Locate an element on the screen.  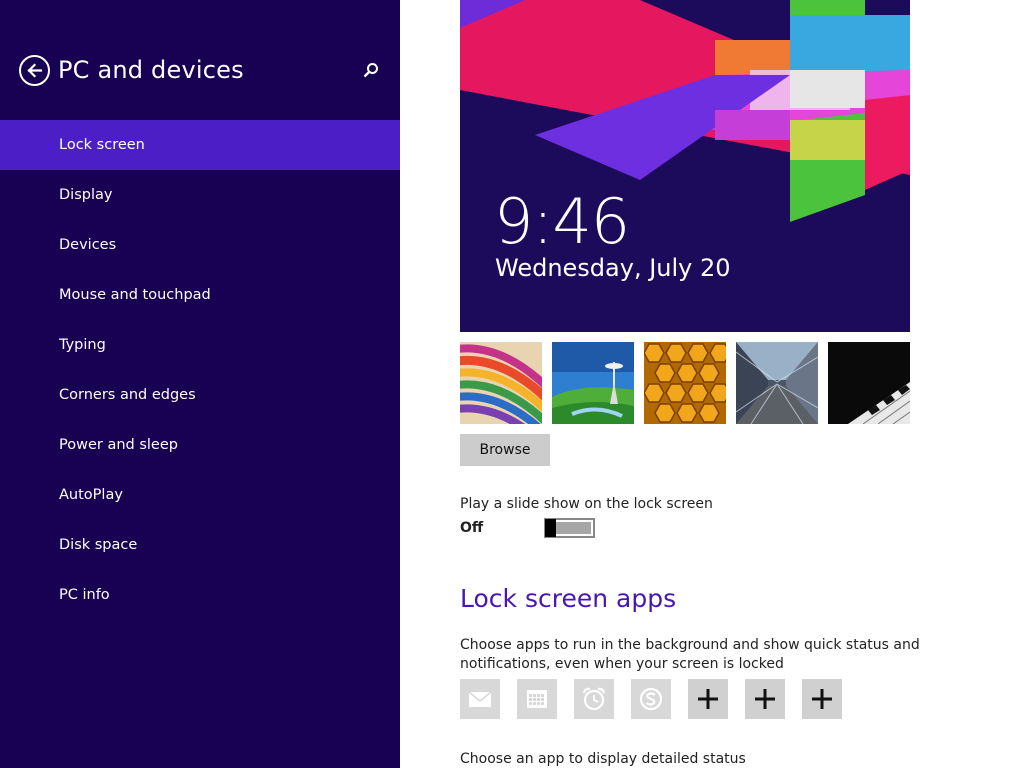
detailed-status-label: Choose an app to display detailed status is located at coordinates (603, 759).